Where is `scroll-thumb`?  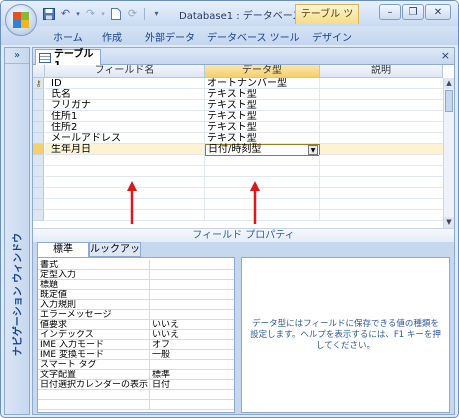 scroll-thumb is located at coordinates (449, 101).